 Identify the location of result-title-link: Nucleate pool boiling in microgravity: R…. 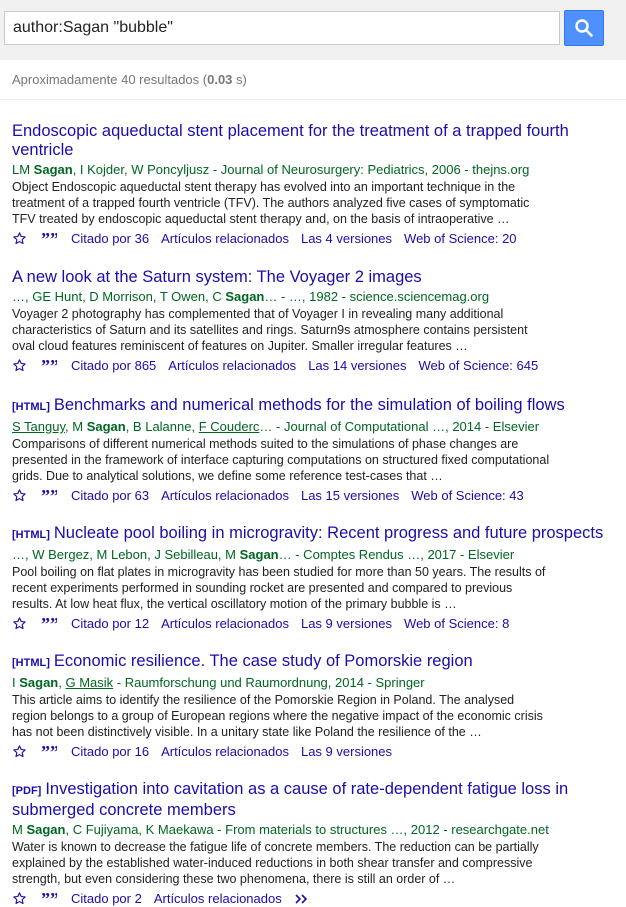
(328, 533).